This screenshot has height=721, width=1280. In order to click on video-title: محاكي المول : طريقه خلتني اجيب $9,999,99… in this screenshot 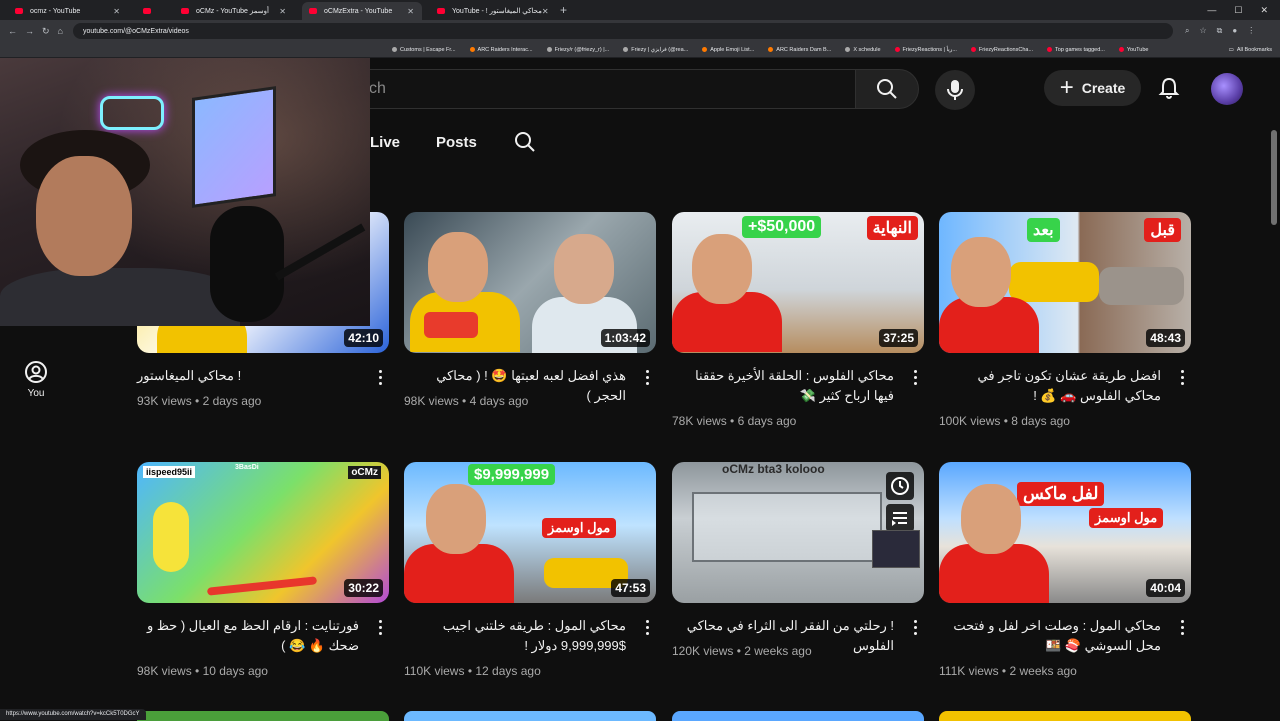, I will do `click(515, 636)`.